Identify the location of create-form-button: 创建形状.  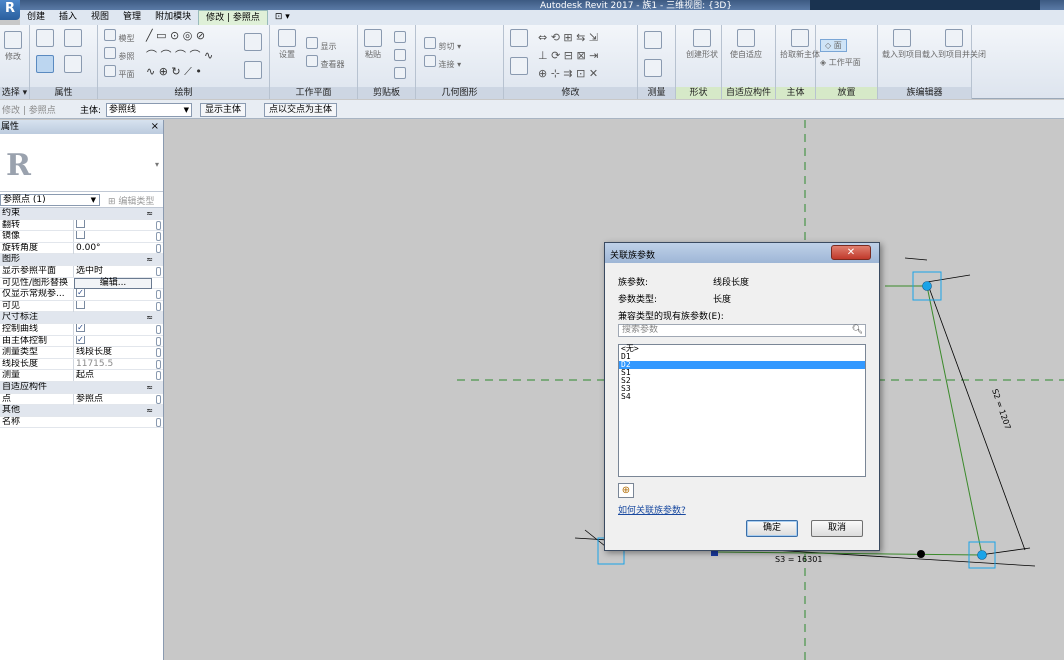
(702, 44).